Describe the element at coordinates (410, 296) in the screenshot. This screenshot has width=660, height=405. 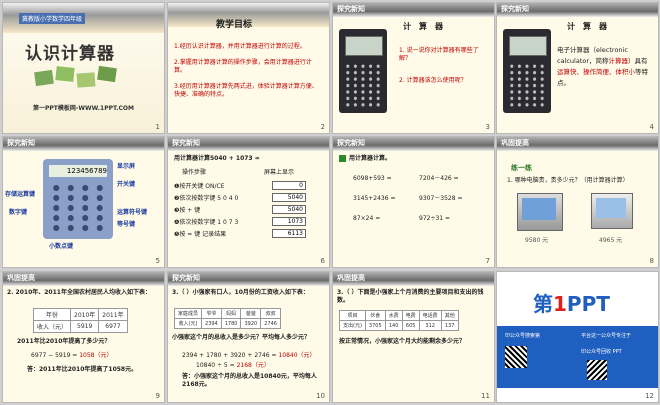
I see `question-text: 3.（ ）下面是小强家上个月消费的主要项目和支出的钱数。` at that location.